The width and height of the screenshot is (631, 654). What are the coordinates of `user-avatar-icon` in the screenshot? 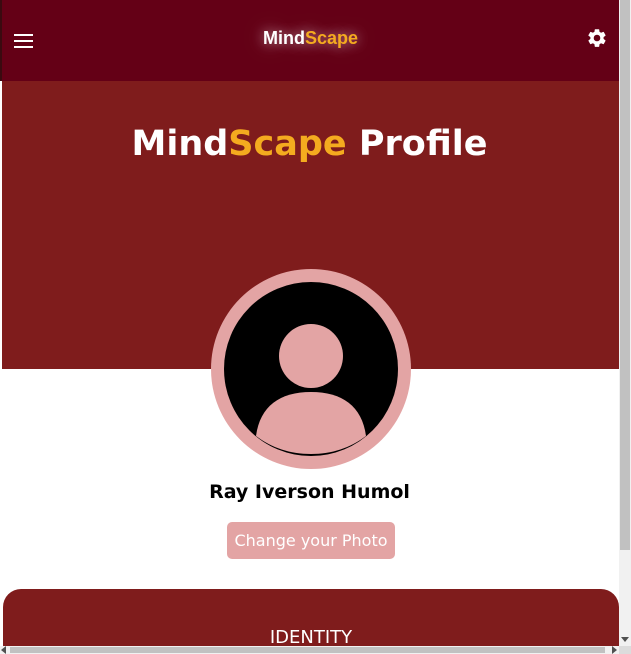 It's located at (311, 389).